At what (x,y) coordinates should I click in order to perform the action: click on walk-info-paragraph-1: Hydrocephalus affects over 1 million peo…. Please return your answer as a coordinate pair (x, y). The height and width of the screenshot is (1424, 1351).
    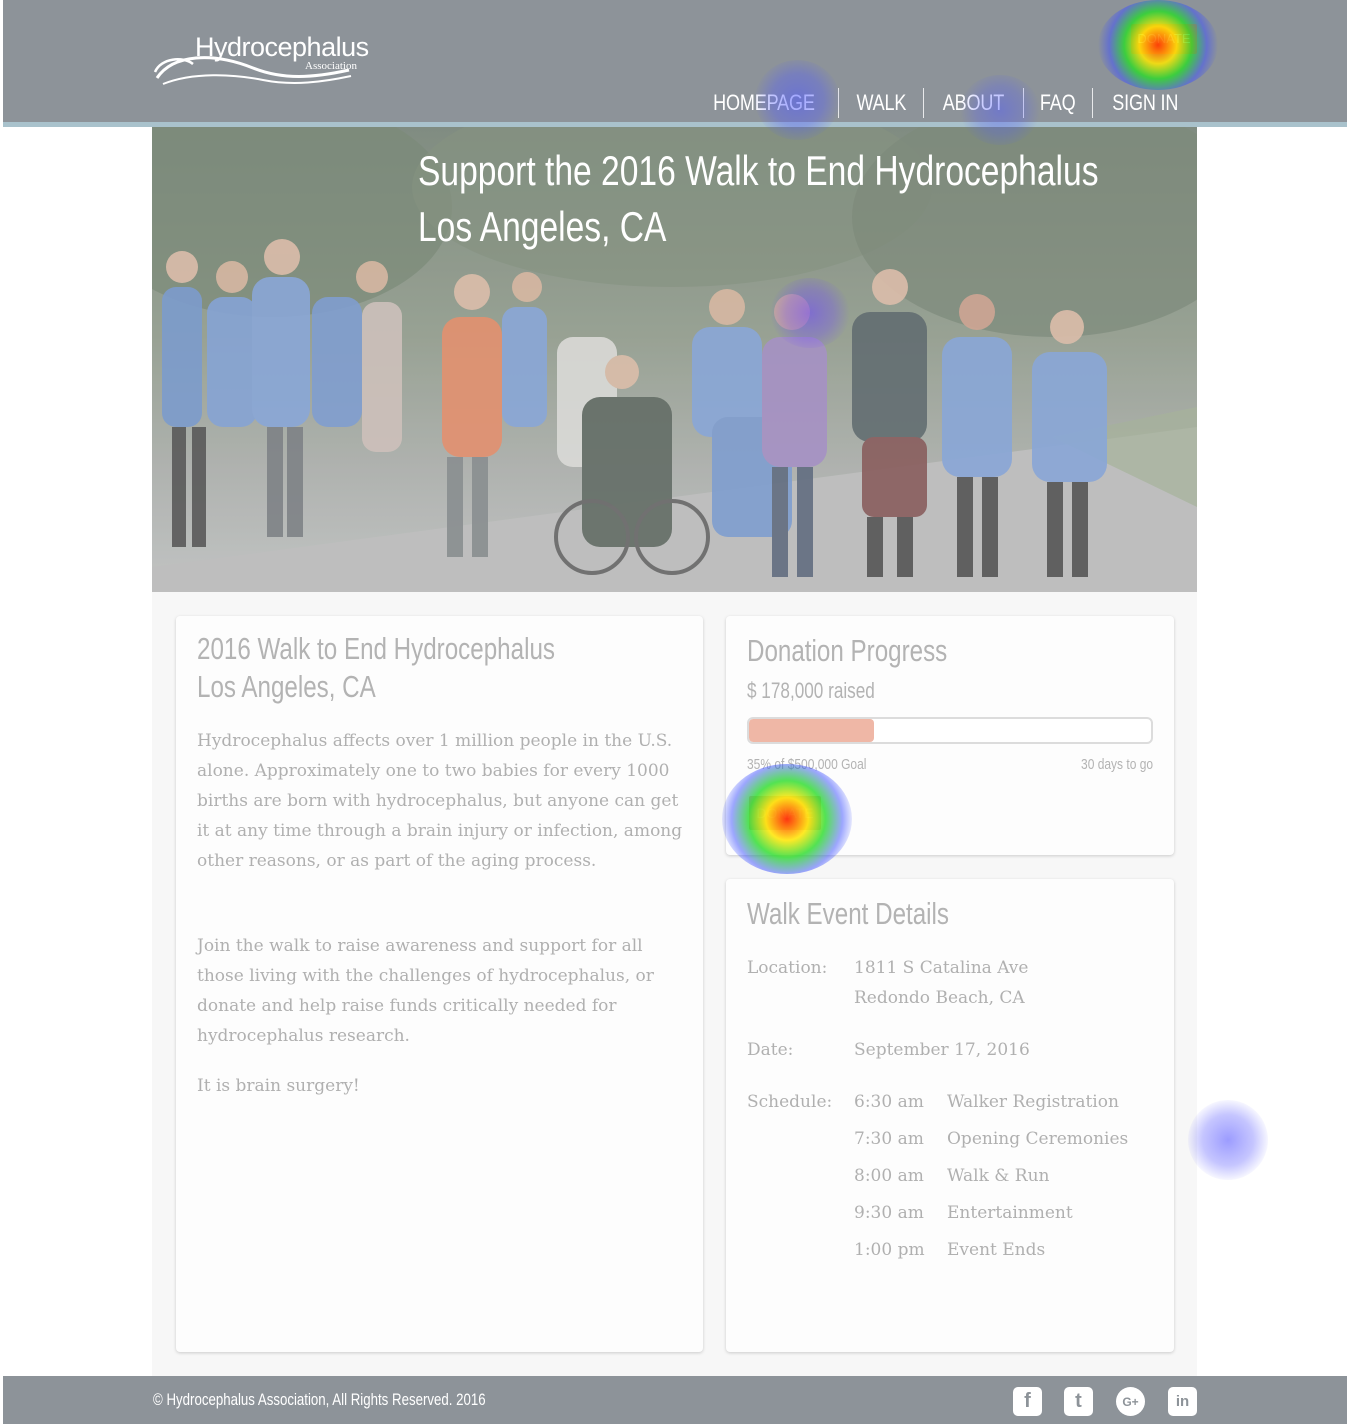
    Looking at the image, I should click on (440, 801).